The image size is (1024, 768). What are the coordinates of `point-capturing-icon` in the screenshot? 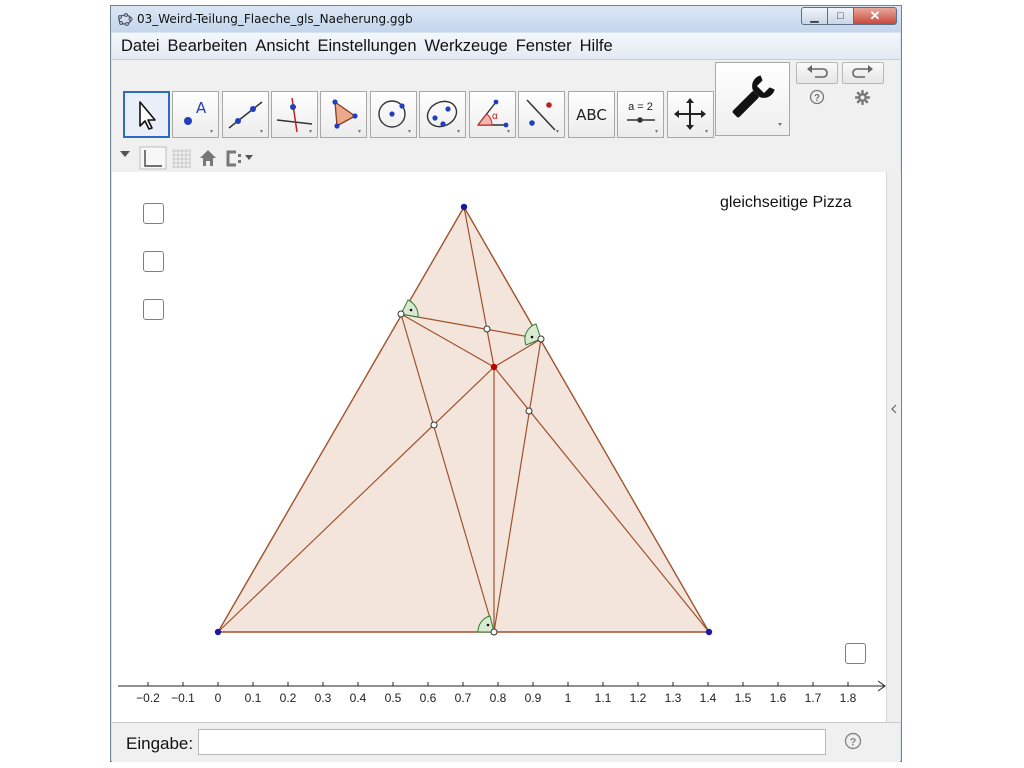 It's located at (239, 158).